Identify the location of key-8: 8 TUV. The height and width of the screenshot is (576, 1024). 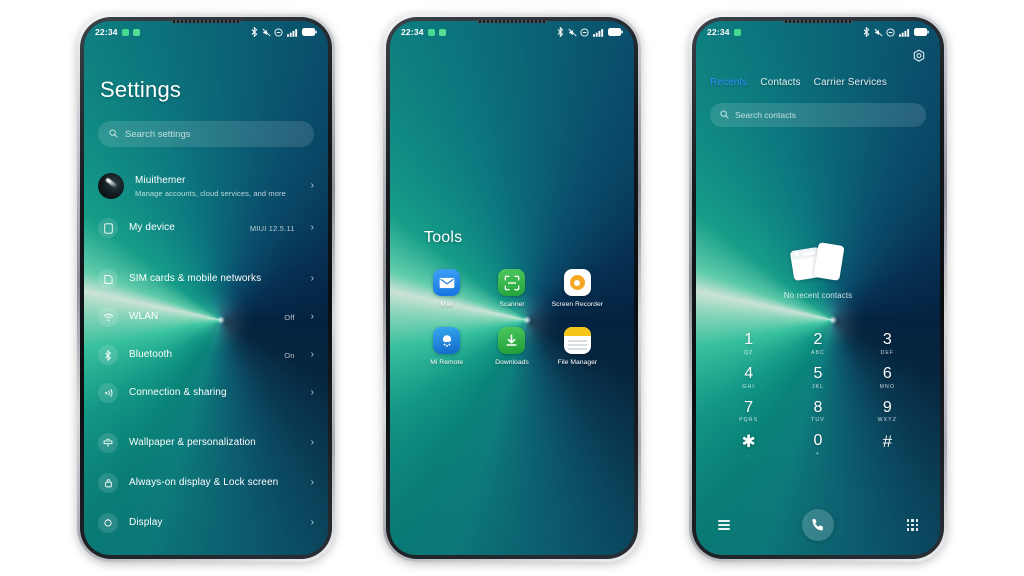
(817, 412).